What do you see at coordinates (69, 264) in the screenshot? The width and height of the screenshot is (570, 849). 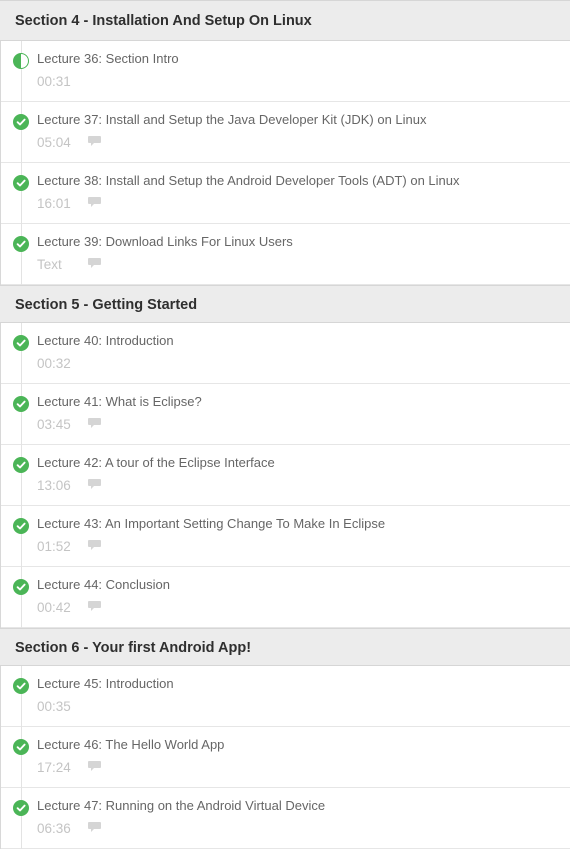 I see `lecture-meta: Text` at bounding box center [69, 264].